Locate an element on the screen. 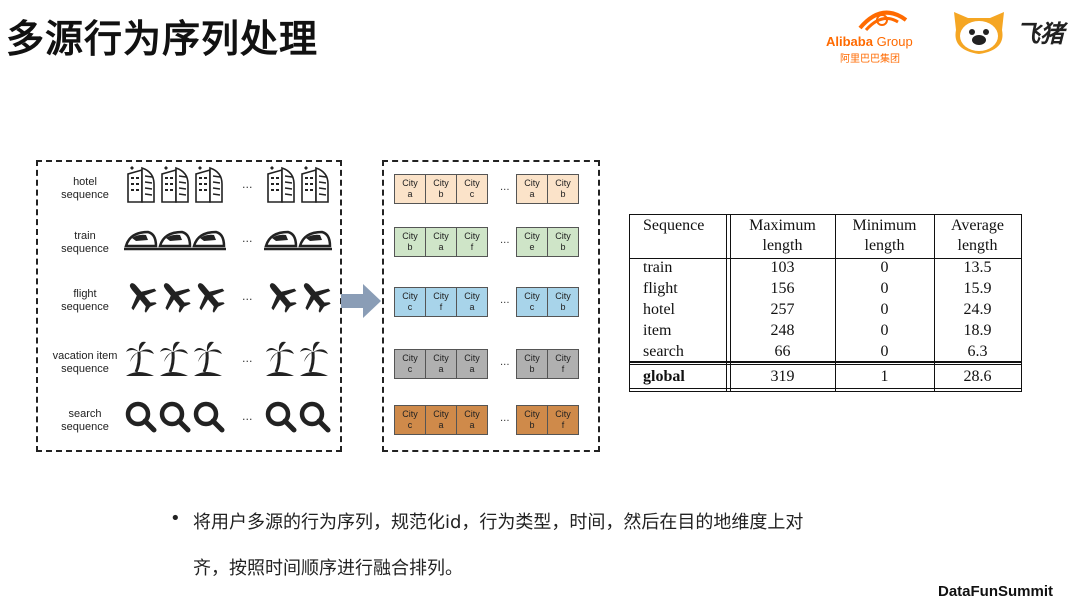 The width and height of the screenshot is (1080, 608). table-cell: 18.9 is located at coordinates (977, 330).